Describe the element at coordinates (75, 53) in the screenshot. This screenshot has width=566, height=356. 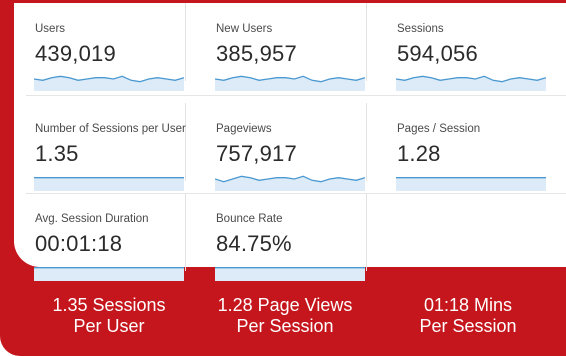
I see `metric-value: 439,019` at that location.